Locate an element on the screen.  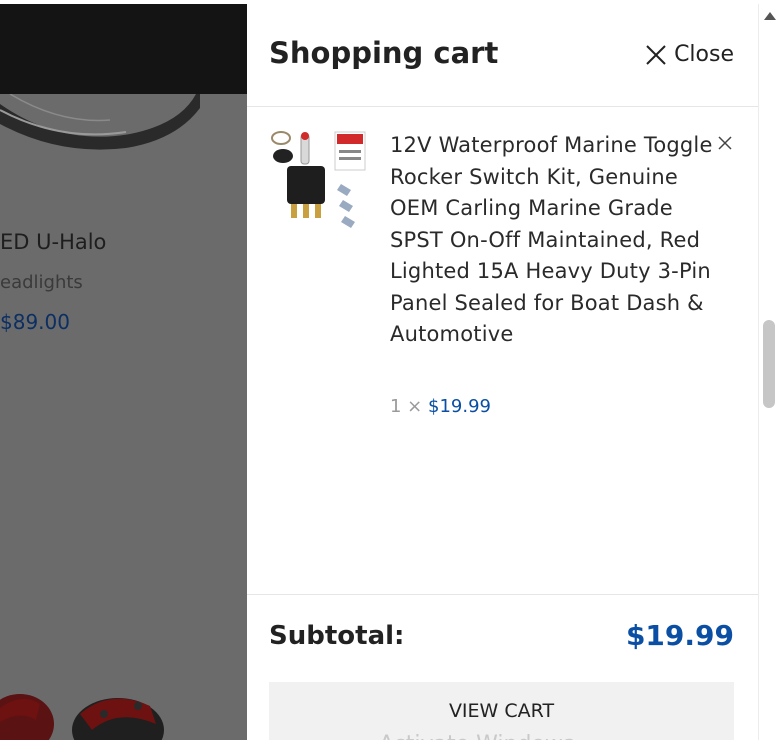
activate-windows-watermark: Activate Windows is located at coordinates (476, 736).